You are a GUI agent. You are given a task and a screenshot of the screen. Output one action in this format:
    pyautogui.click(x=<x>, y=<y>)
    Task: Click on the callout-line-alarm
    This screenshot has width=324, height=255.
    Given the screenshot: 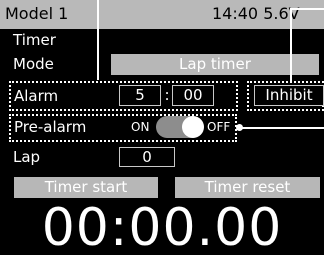 What is the action you would take?
    pyautogui.click(x=98, y=40)
    